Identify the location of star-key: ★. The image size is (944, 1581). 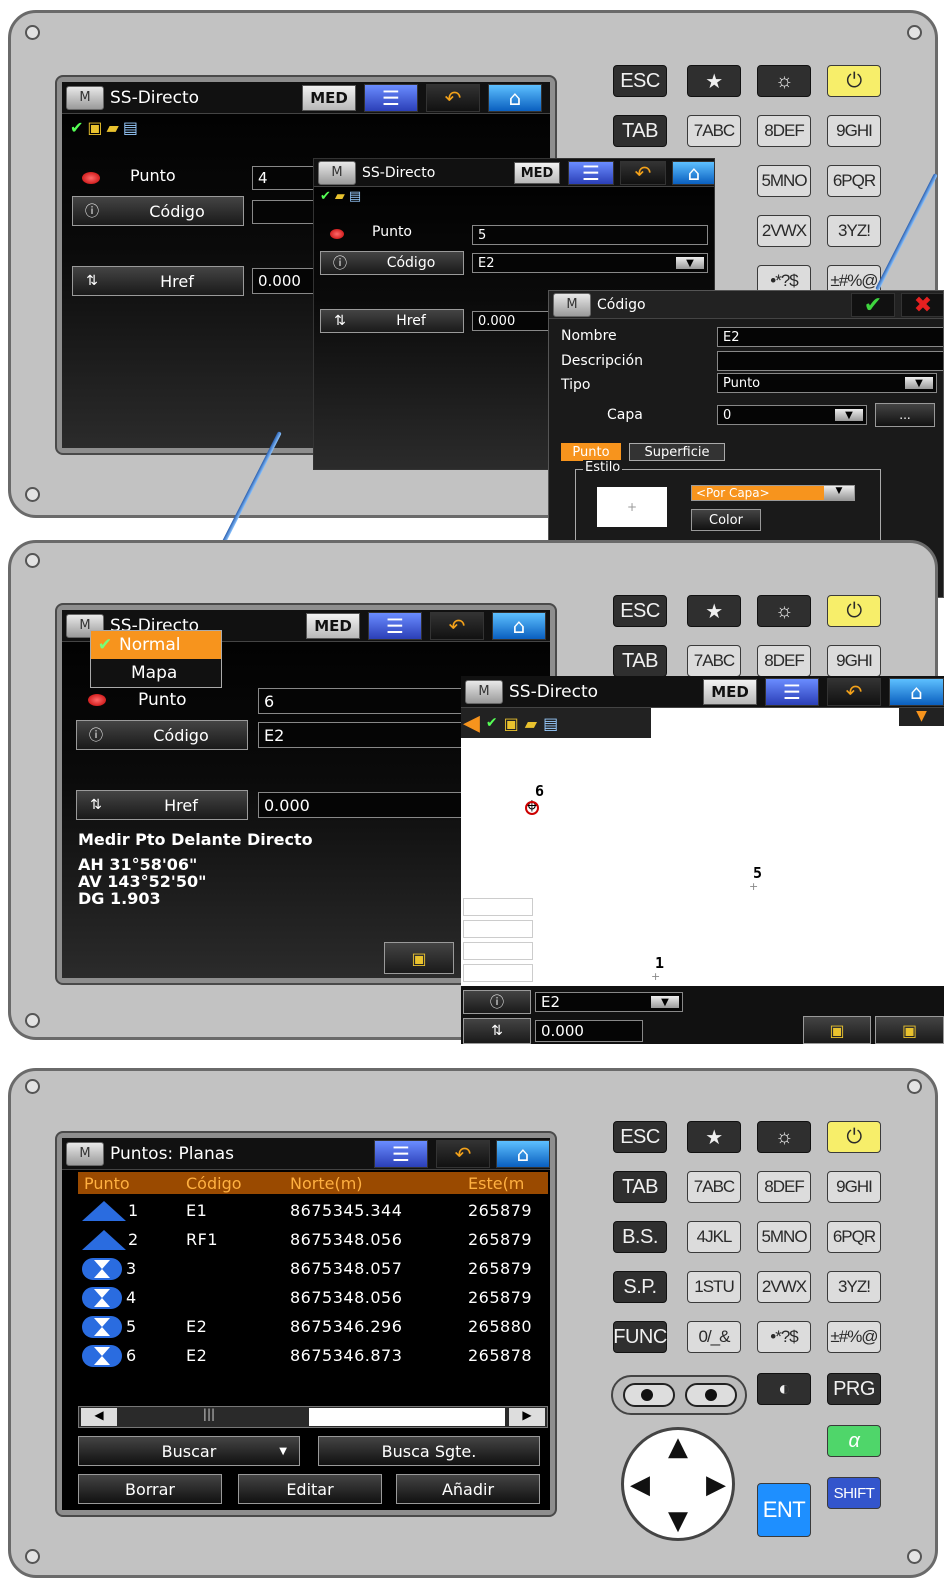
(714, 81).